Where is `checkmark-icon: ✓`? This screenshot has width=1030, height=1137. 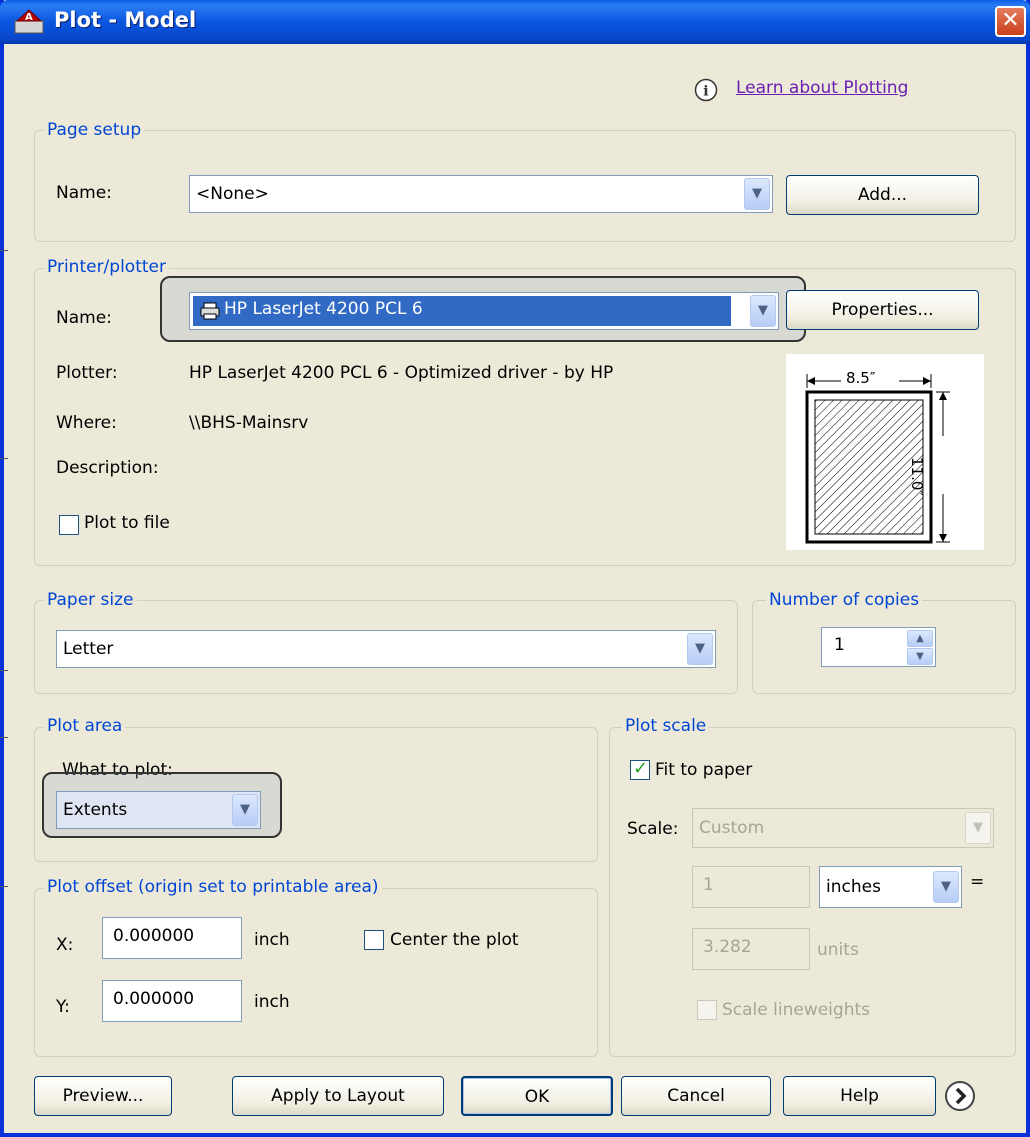
checkmark-icon: ✓ is located at coordinates (641, 768).